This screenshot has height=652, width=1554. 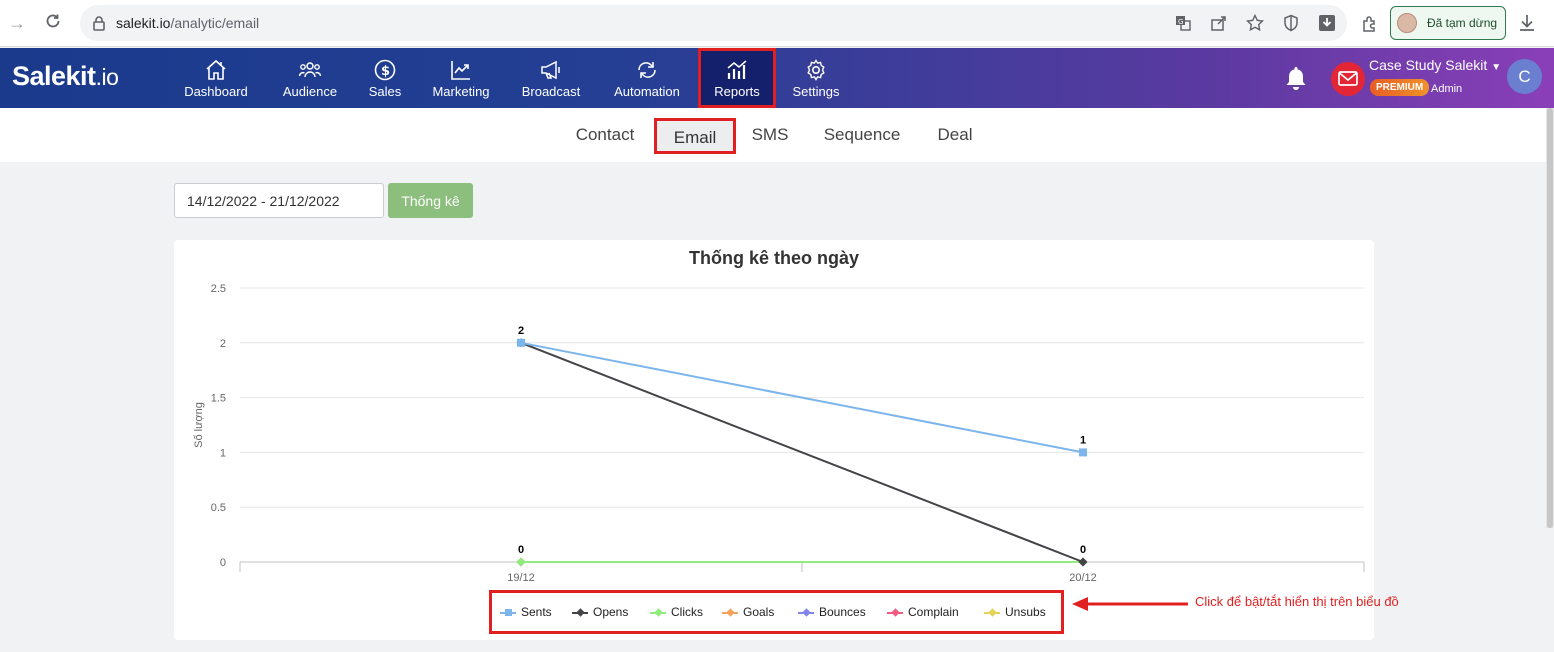 I want to click on avatar: C, so click(x=1524, y=76).